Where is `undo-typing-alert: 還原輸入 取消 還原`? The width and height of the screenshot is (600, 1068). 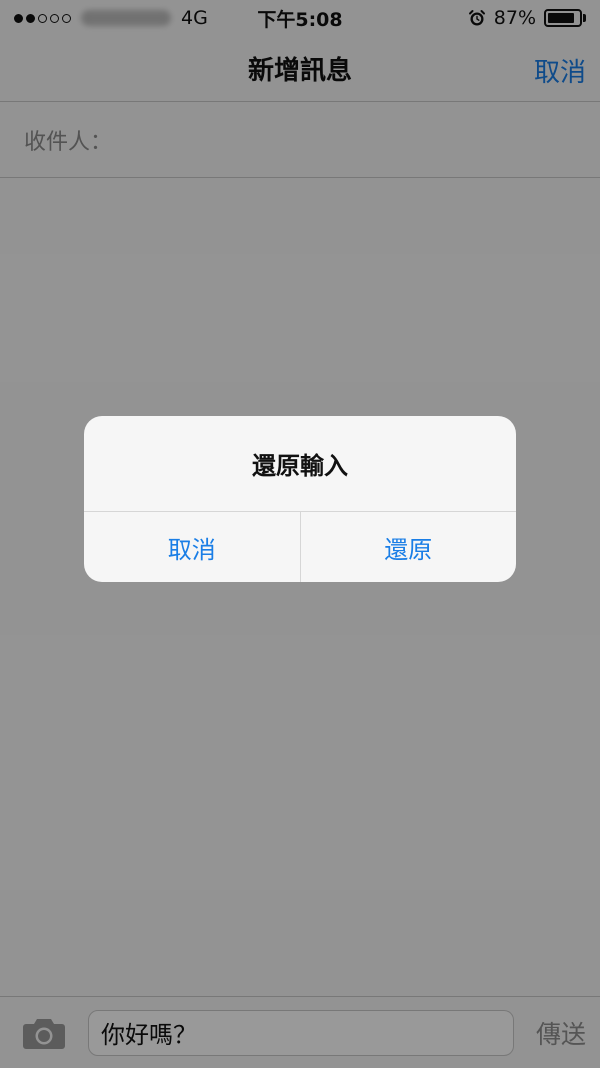
undo-typing-alert: 還原輸入 取消 還原 is located at coordinates (300, 499).